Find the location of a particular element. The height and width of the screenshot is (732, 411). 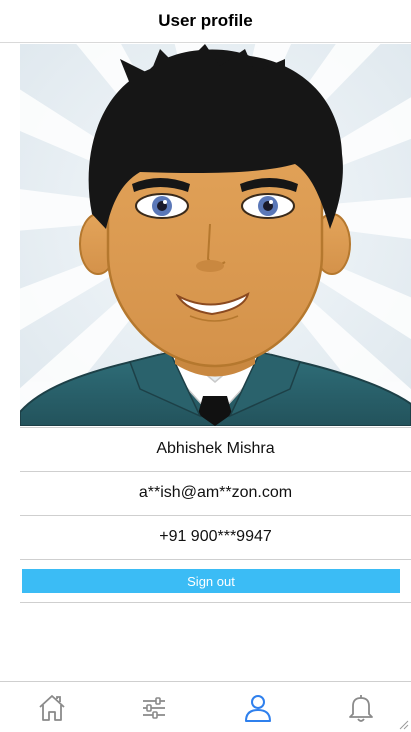

app-header: User profile is located at coordinates (205, 21).